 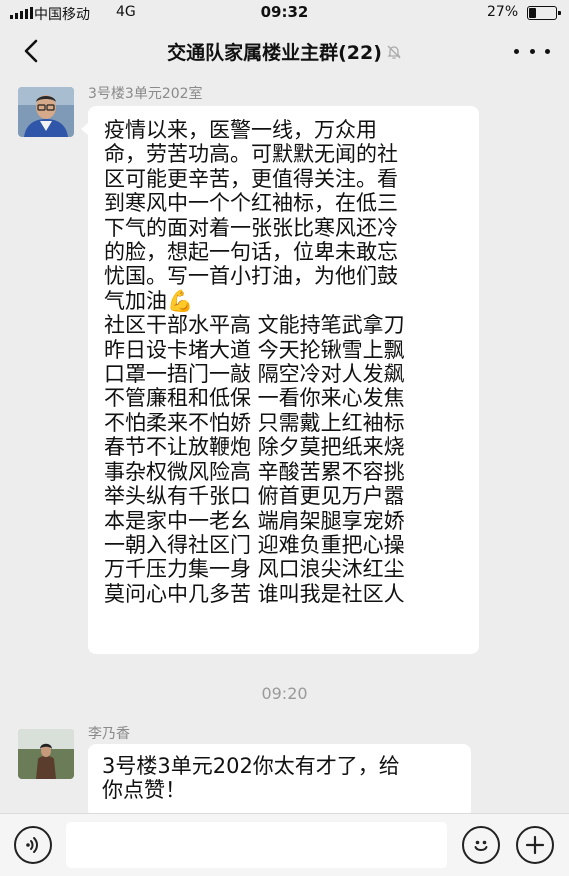 What do you see at coordinates (481, 845) in the screenshot?
I see `emoji-smile-icon` at bounding box center [481, 845].